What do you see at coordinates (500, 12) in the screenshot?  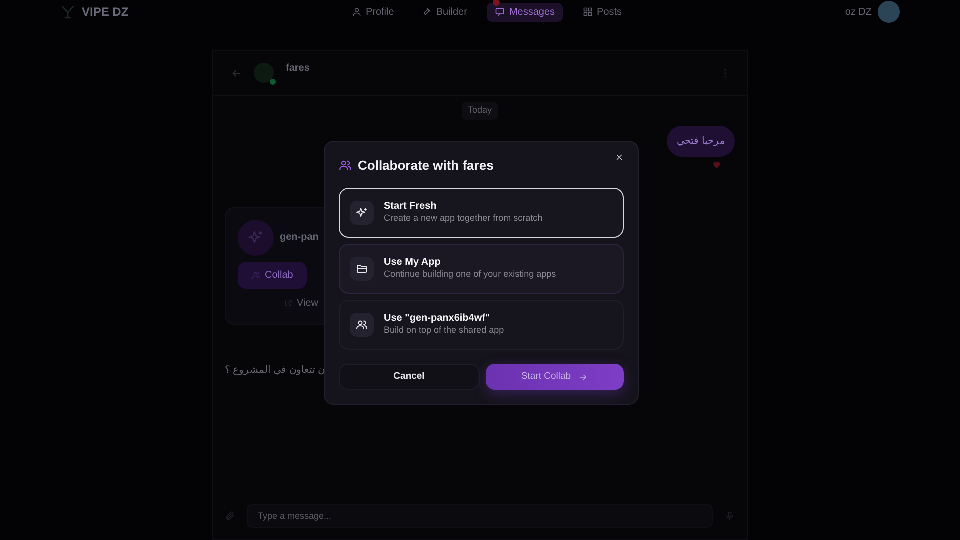 I see `chat-icon` at bounding box center [500, 12].